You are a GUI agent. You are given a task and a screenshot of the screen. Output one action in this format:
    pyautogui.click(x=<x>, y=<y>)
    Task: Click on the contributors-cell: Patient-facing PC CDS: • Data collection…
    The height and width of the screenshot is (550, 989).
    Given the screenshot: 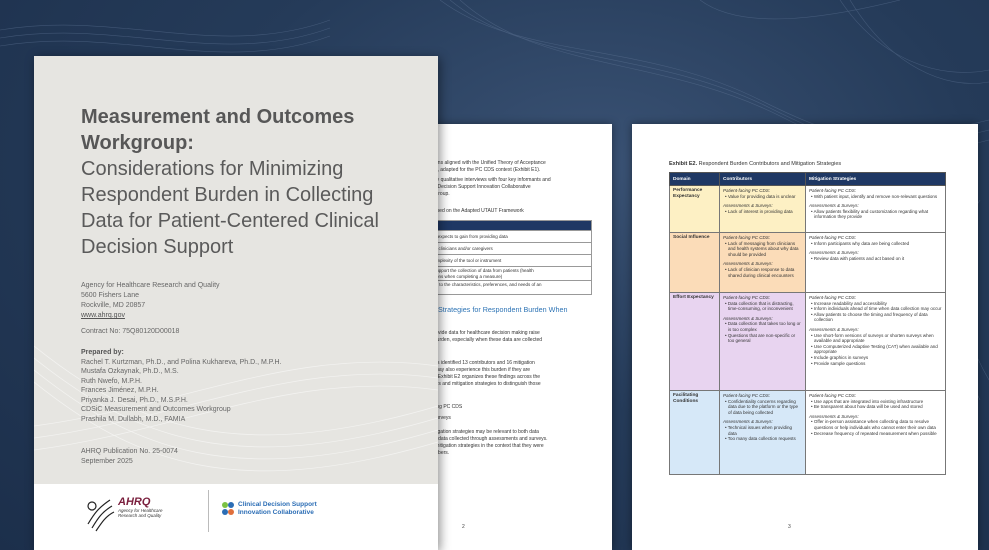 What is the action you would take?
    pyautogui.click(x=762, y=341)
    